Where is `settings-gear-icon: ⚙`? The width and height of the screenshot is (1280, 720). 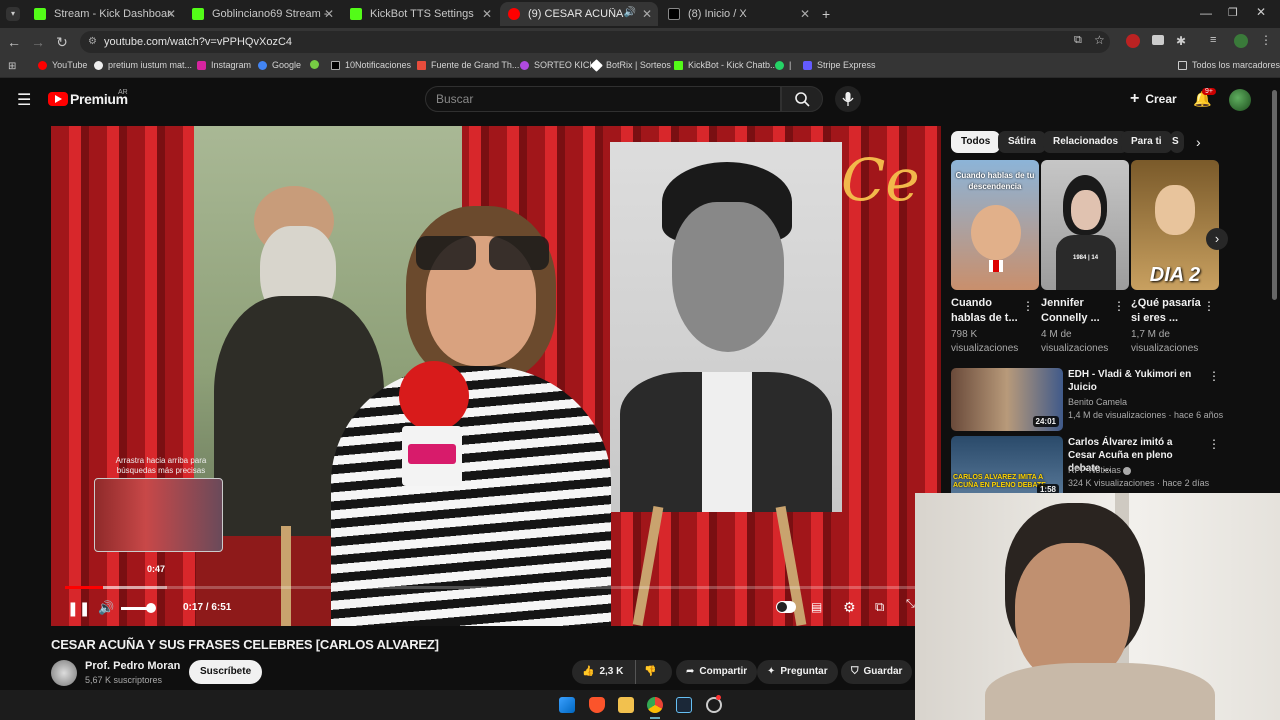 settings-gear-icon: ⚙ is located at coordinates (849, 607).